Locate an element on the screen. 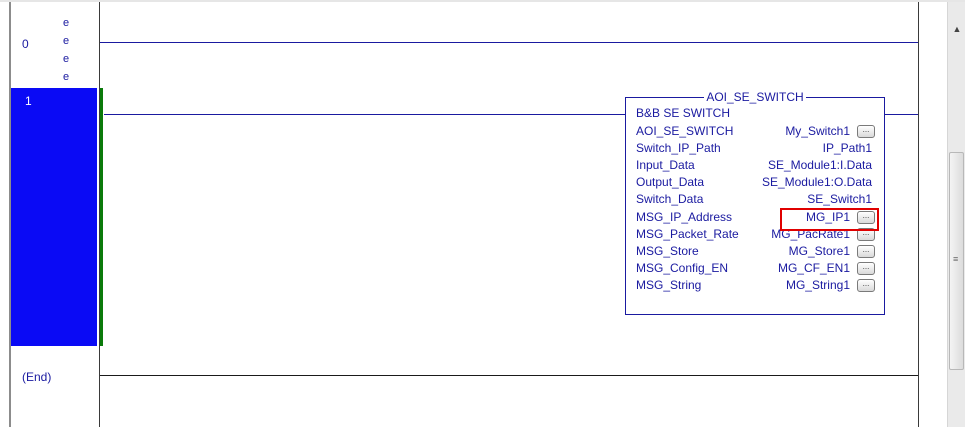  param-name: AOI_SE_SWITCH is located at coordinates (685, 131).